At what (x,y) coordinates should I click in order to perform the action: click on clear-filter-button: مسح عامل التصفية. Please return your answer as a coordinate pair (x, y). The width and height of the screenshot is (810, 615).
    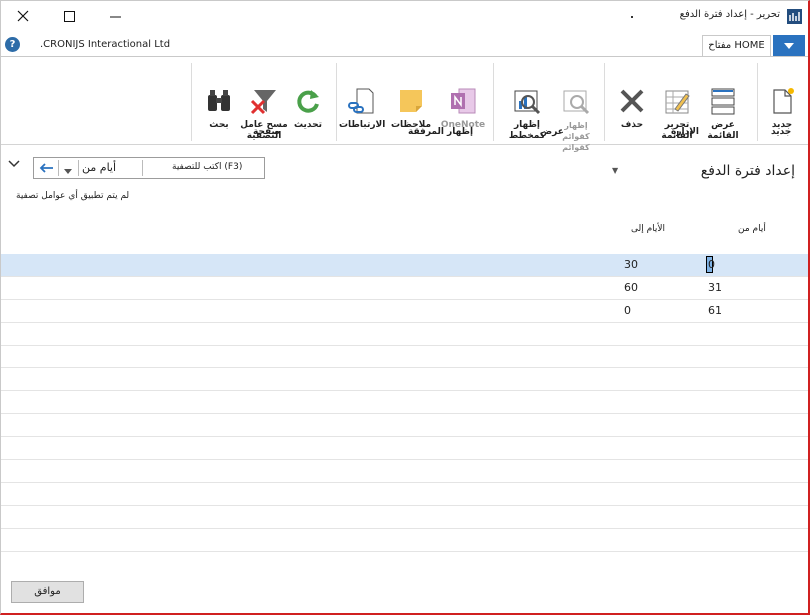
    Looking at the image, I should click on (264, 102).